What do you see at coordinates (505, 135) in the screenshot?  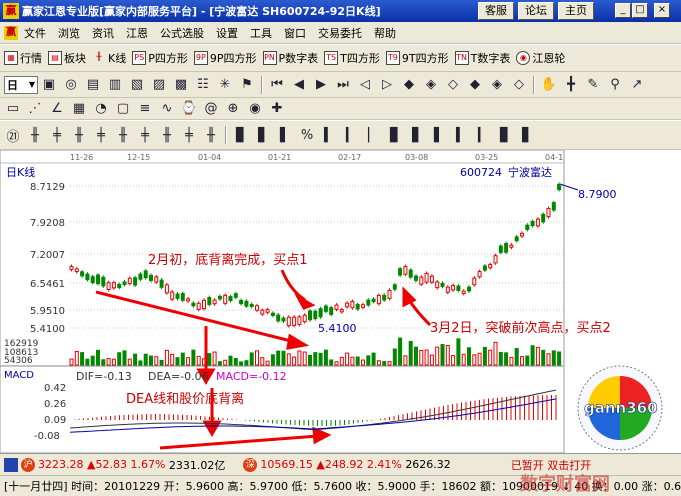 I see `vbar12-icon: ▊` at bounding box center [505, 135].